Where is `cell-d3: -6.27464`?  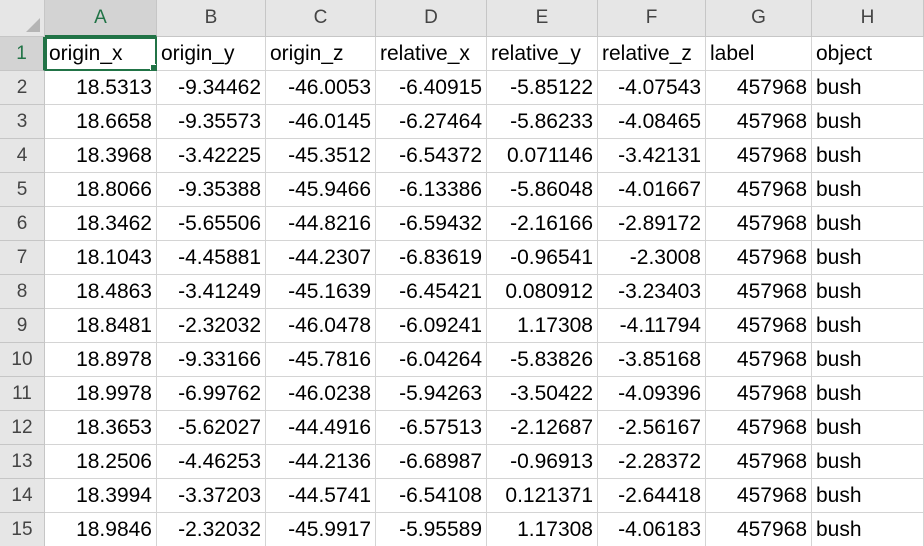 cell-d3: -6.27464 is located at coordinates (431, 122).